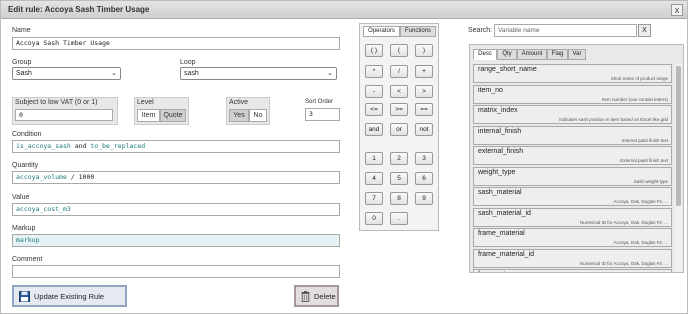  I want to click on delete-button: Delete, so click(316, 296).